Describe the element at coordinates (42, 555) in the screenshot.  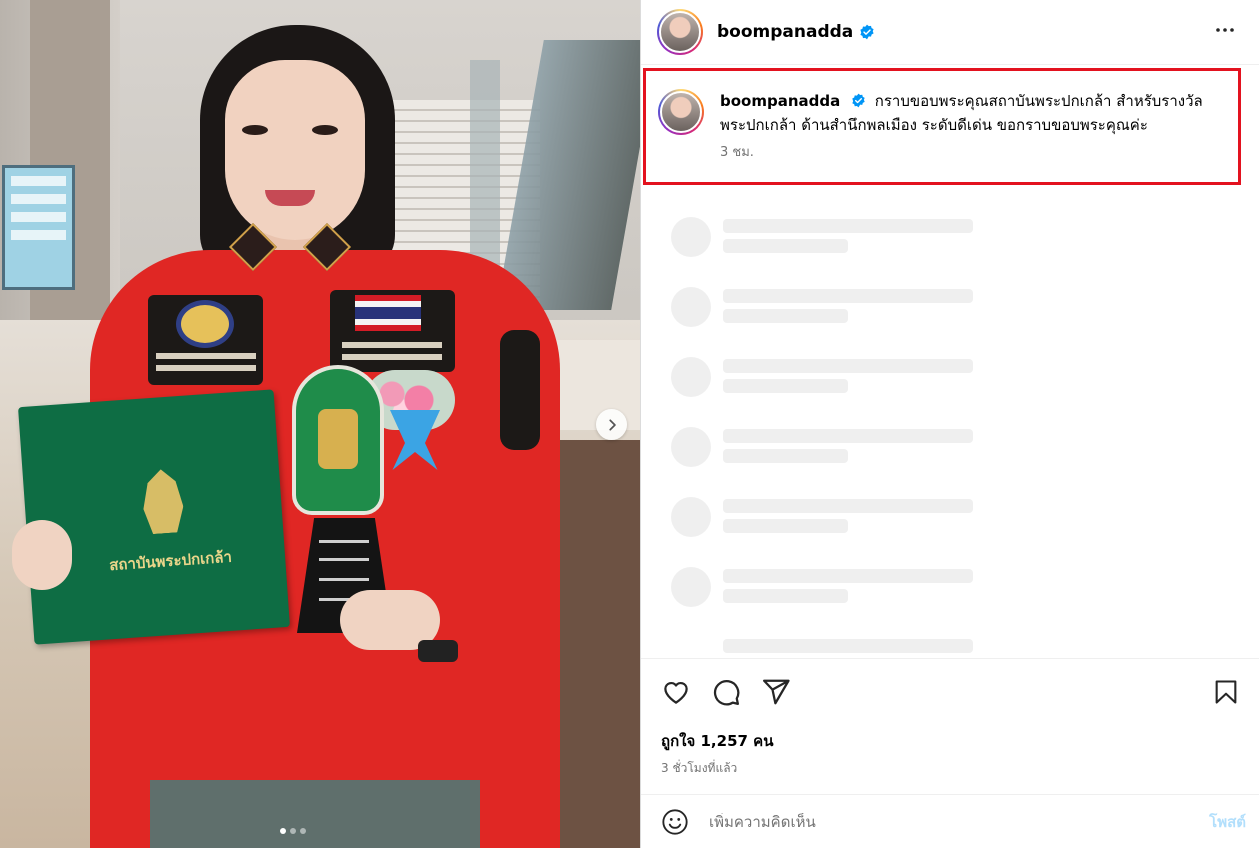
I see `photo-hand` at that location.